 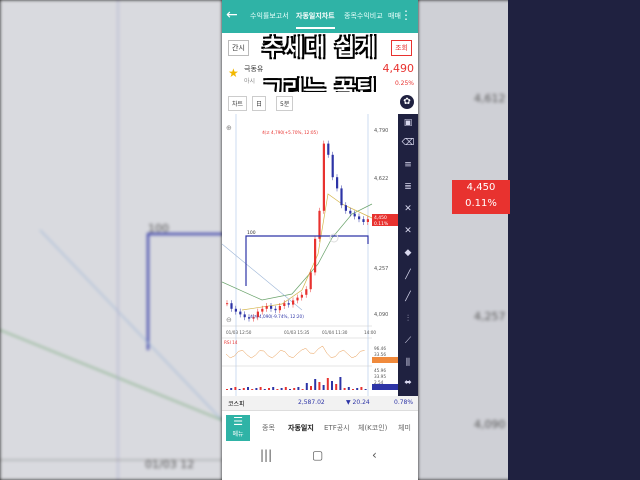 What do you see at coordinates (381, 224) in the screenshot?
I see `current-pct-label: 0.11%` at bounding box center [381, 224].